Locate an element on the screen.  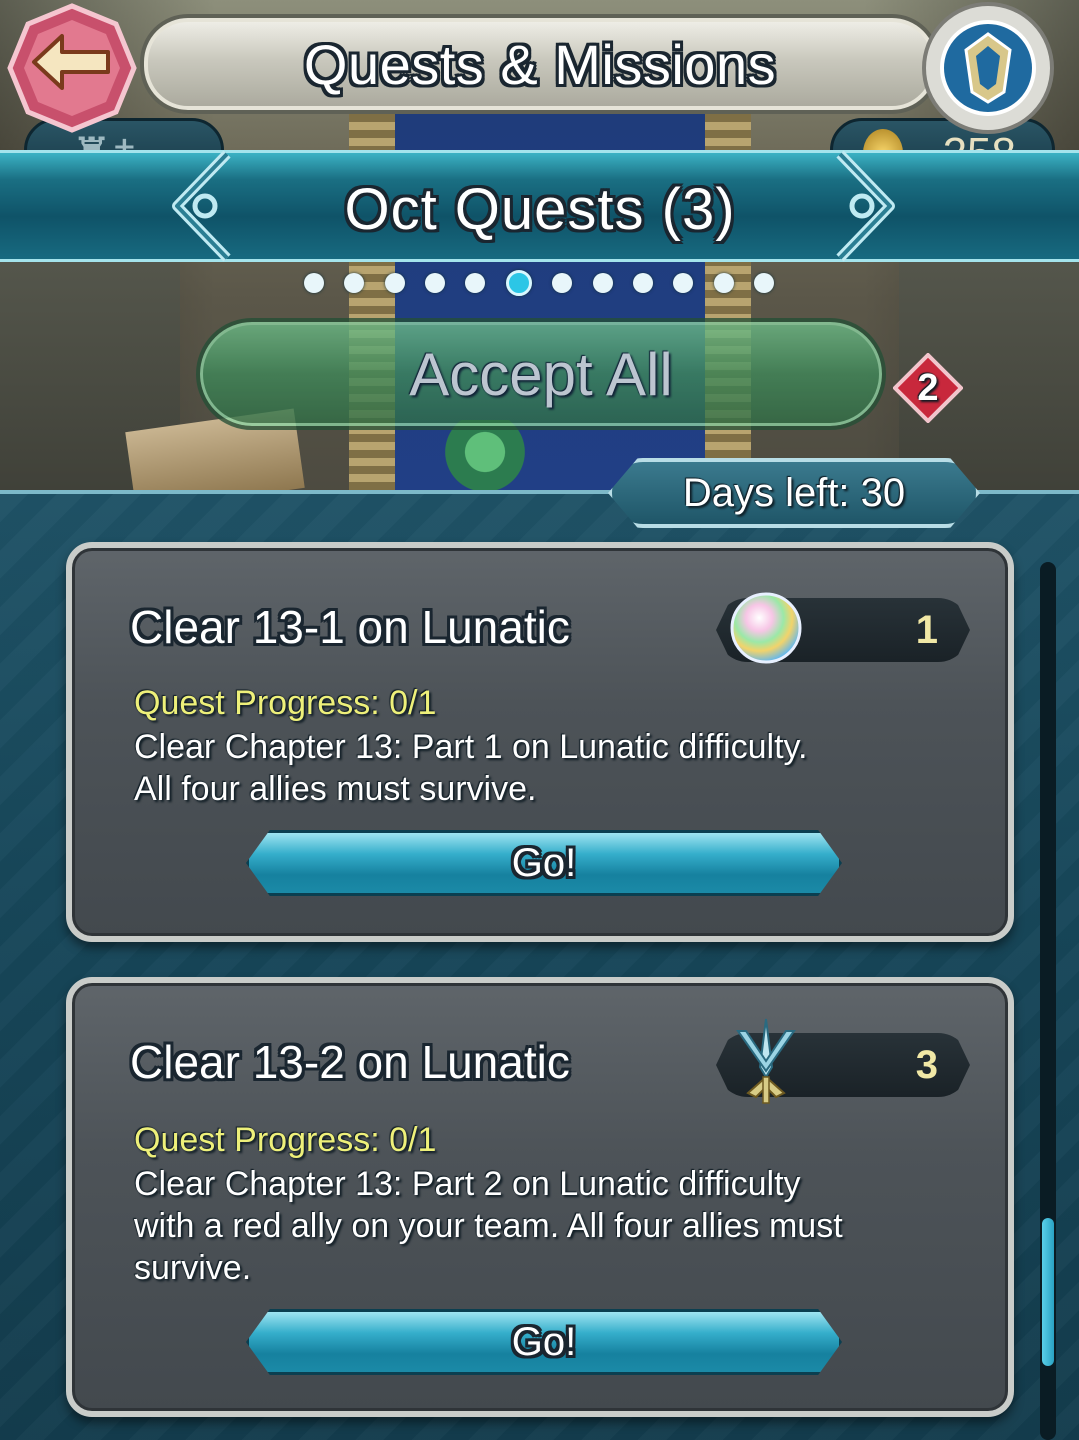
orb-icon is located at coordinates (766, 628).